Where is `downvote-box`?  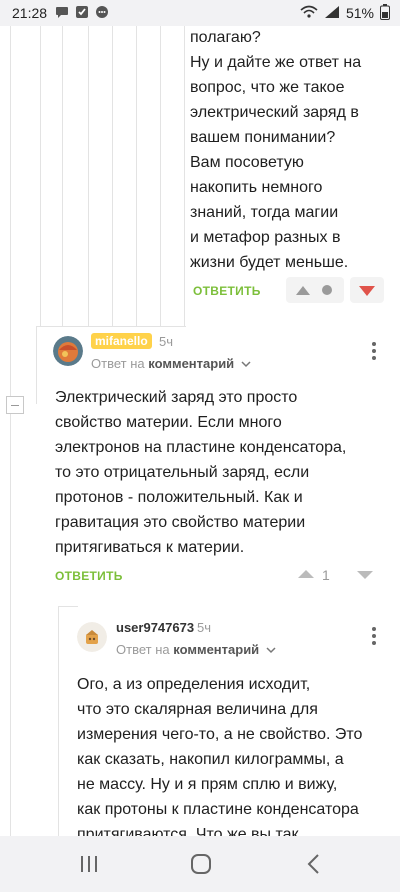
downvote-box is located at coordinates (367, 290).